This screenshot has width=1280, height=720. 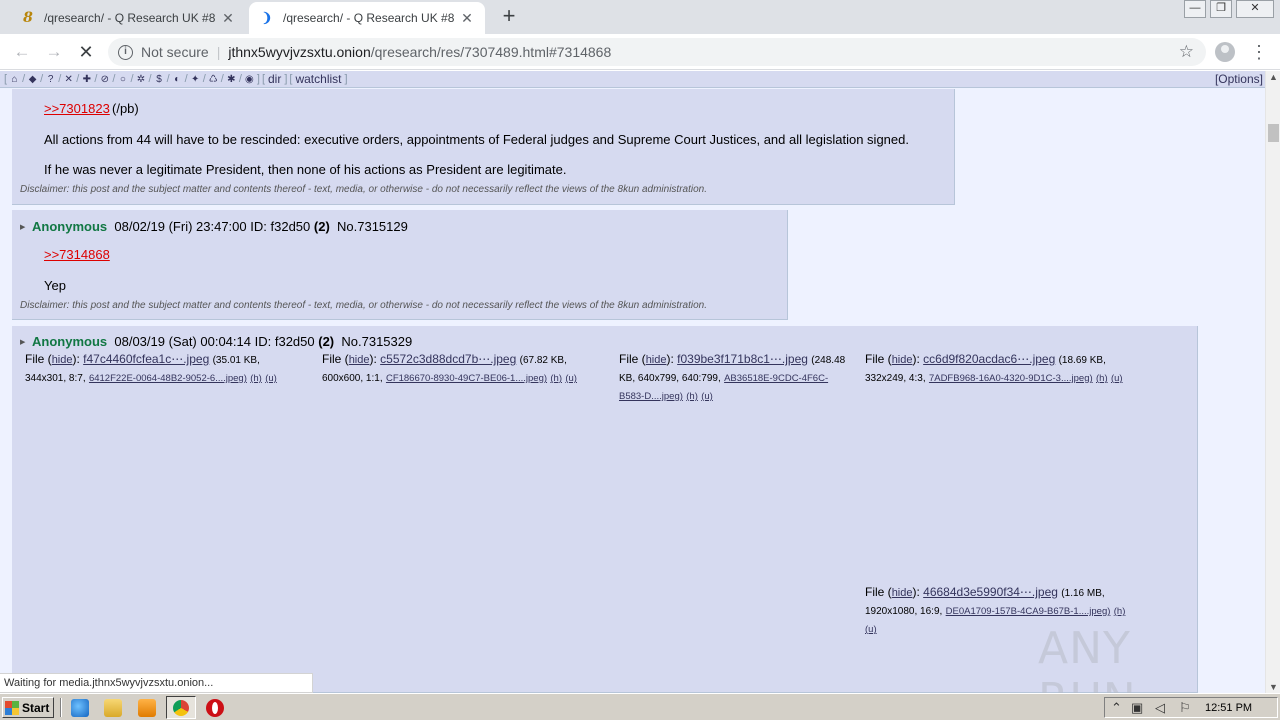 I want to click on random-icon: ✕, so click(x=68, y=79).